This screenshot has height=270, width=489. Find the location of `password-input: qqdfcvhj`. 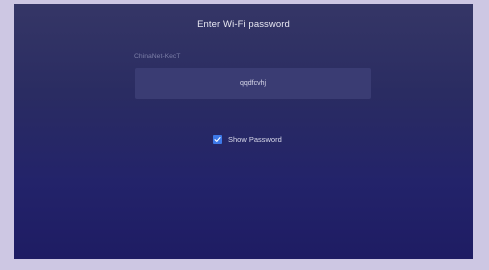

password-input: qqdfcvhj is located at coordinates (253, 83).